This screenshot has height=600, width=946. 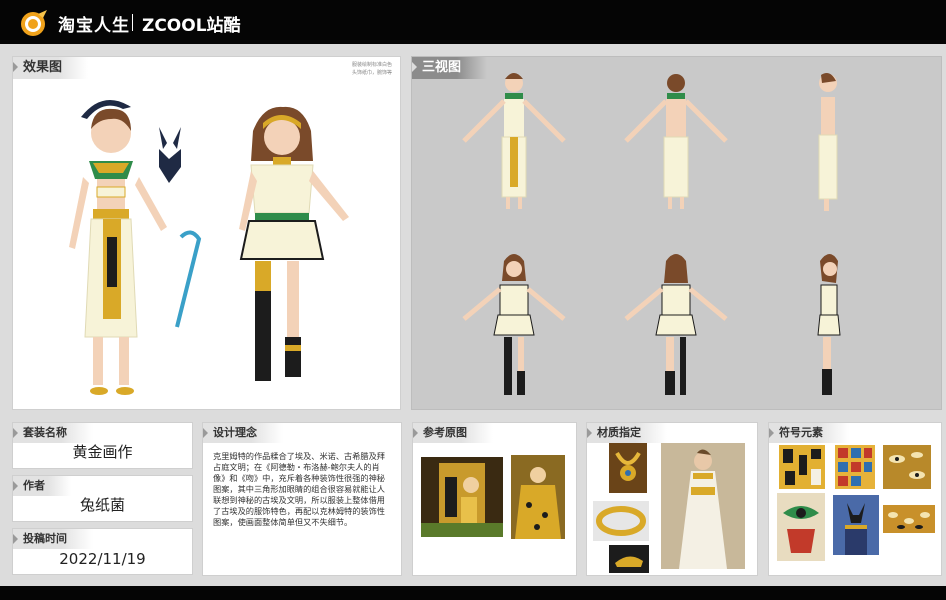 I want to click on material-necklace-image, so click(x=628, y=468).